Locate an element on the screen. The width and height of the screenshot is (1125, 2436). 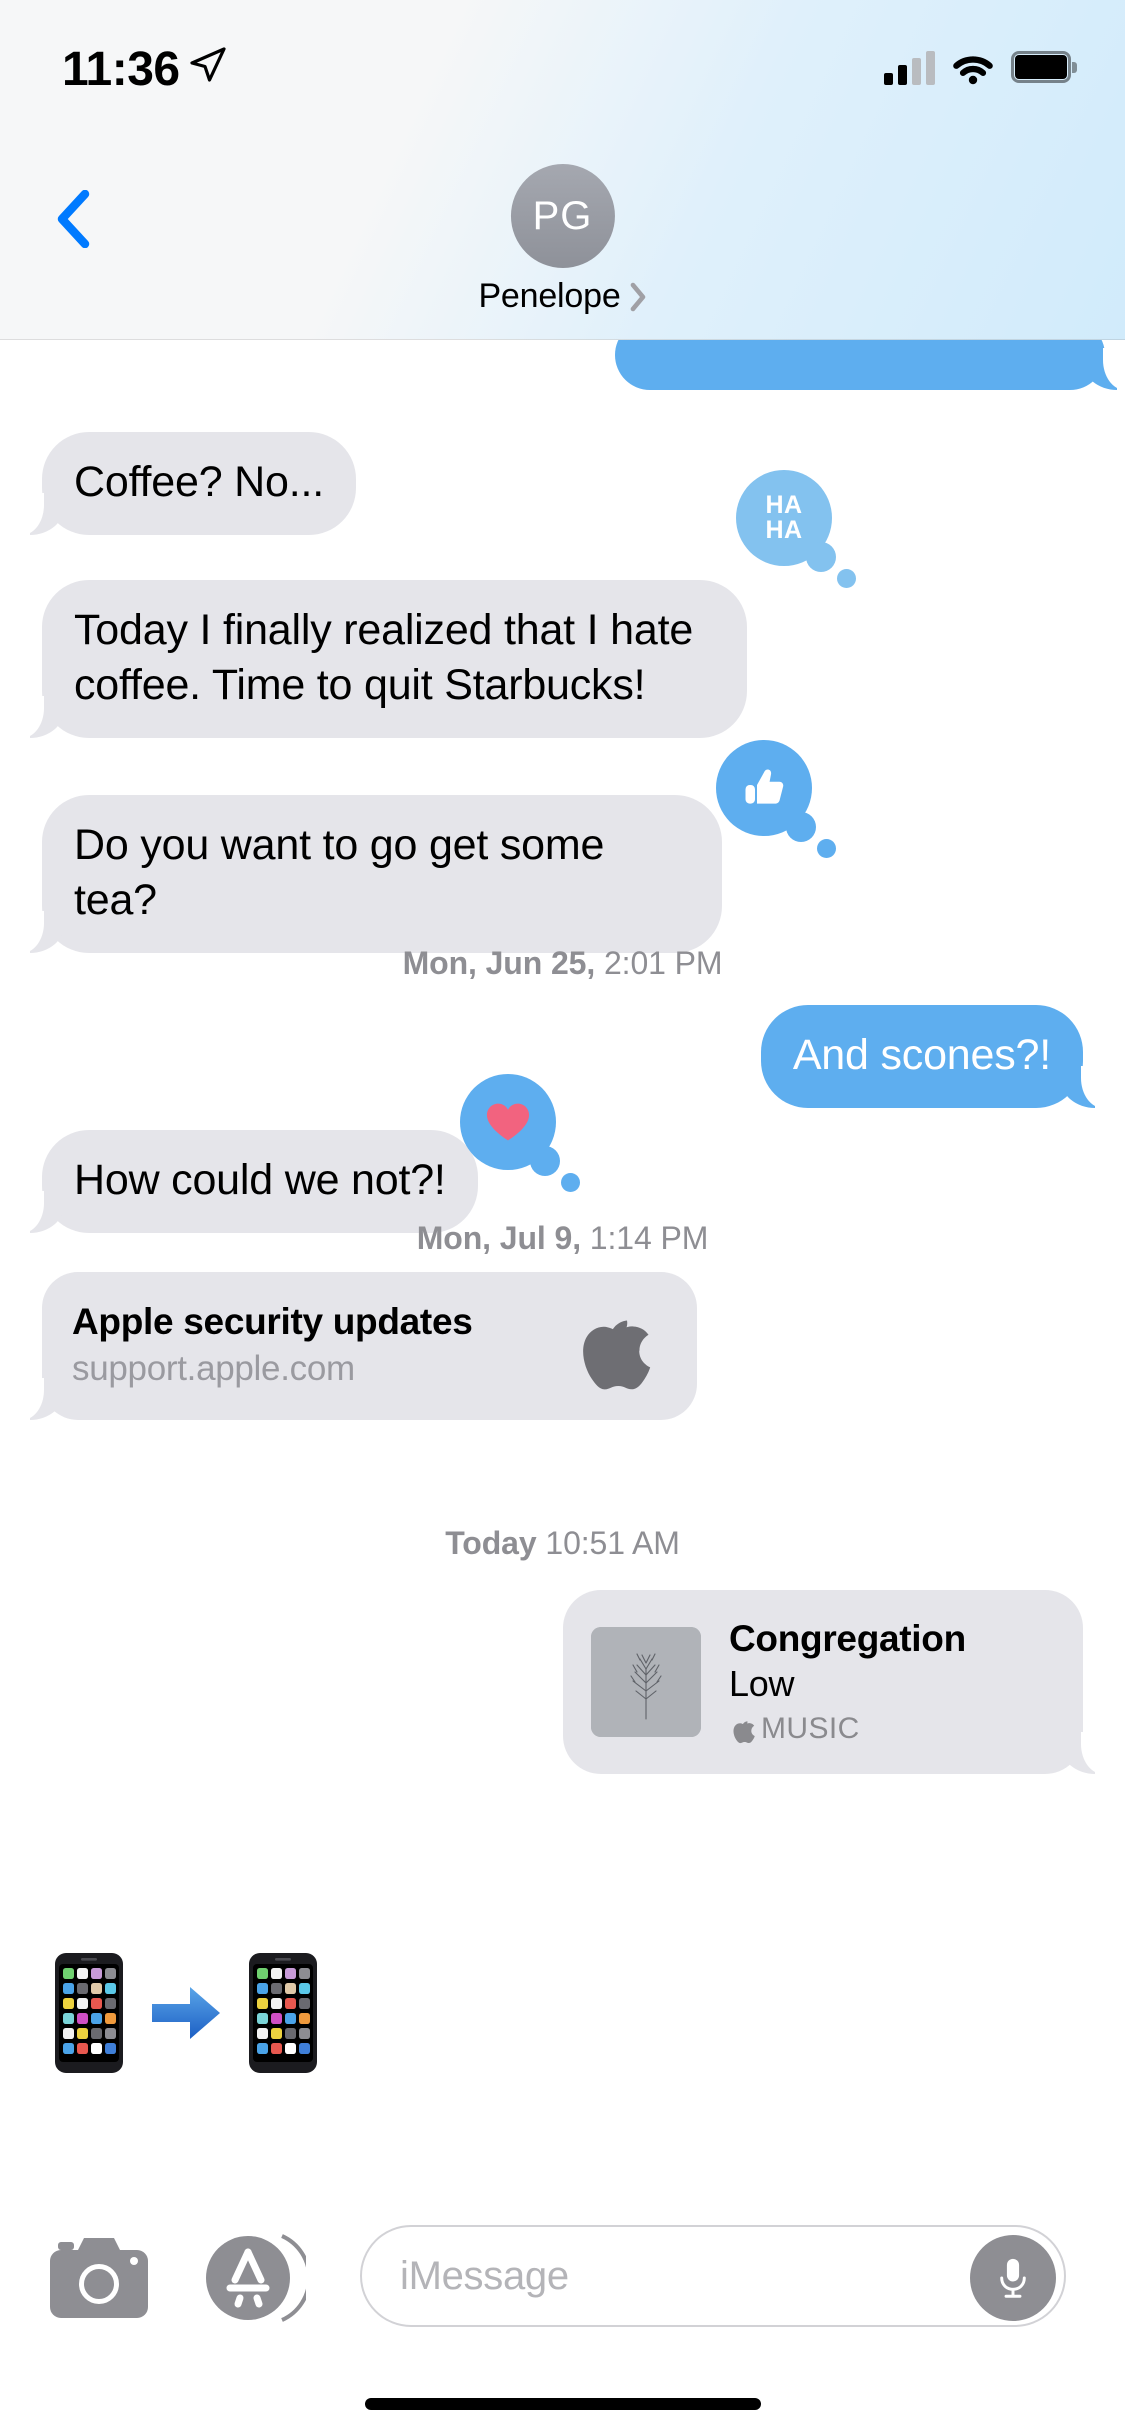
message-input-field: iMessage is located at coordinates (713, 2276).